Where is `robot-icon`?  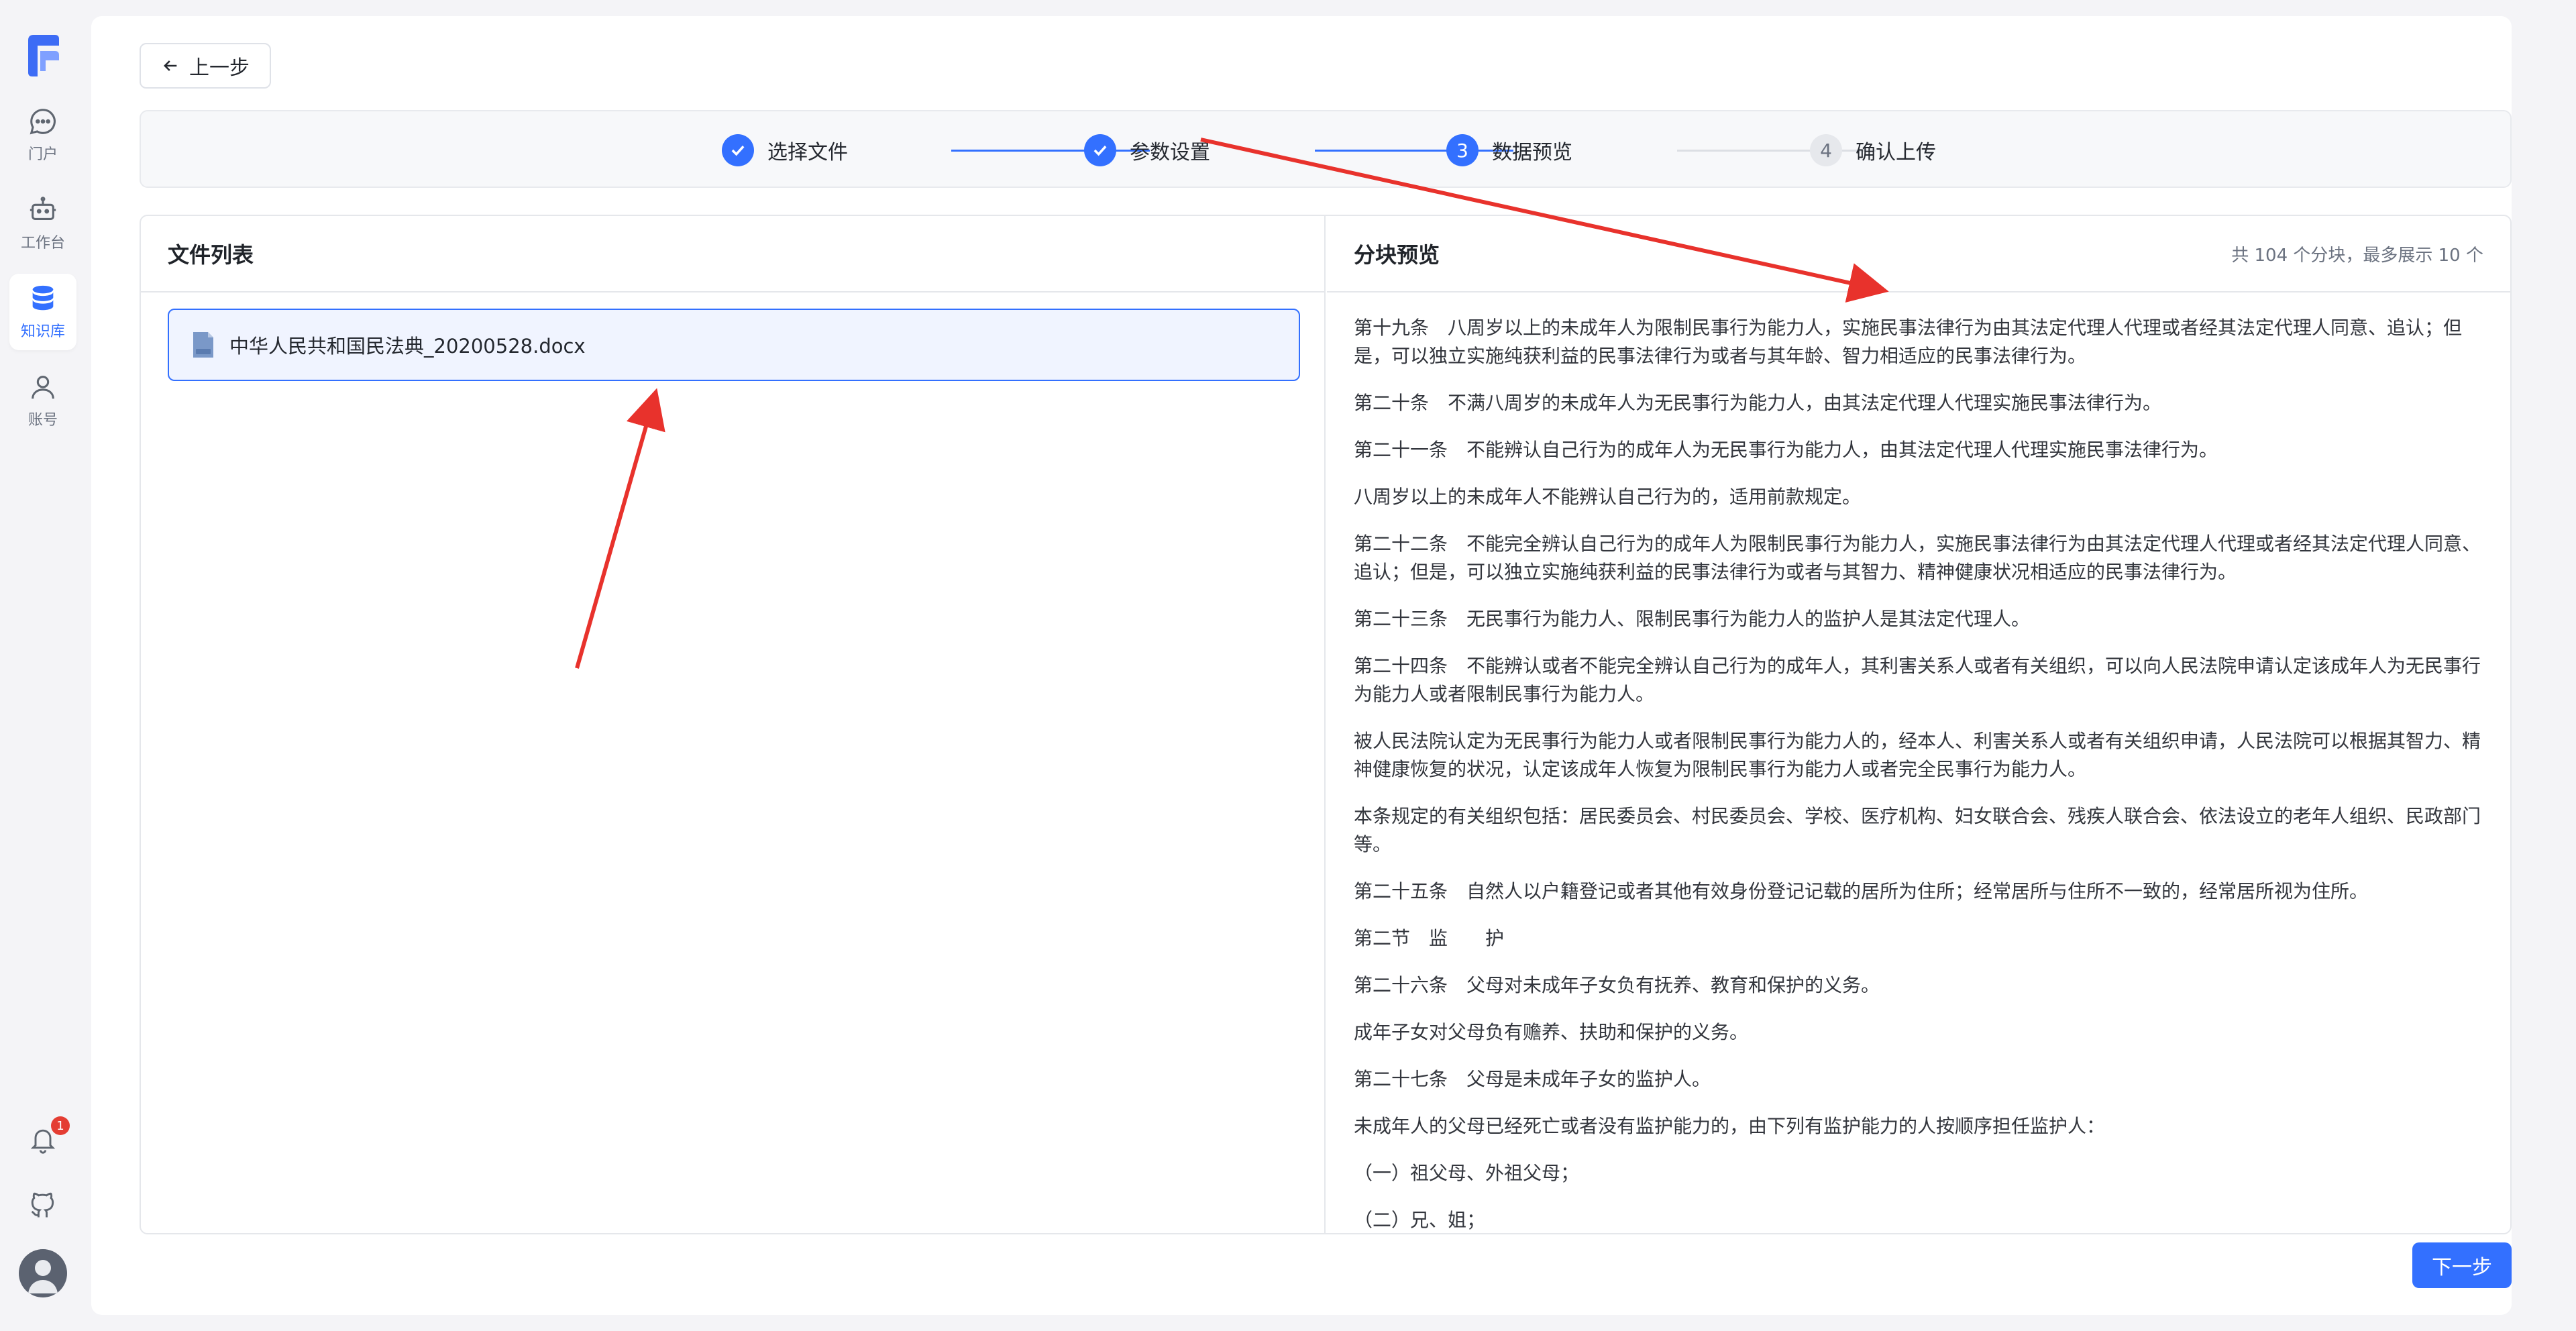 robot-icon is located at coordinates (43, 208).